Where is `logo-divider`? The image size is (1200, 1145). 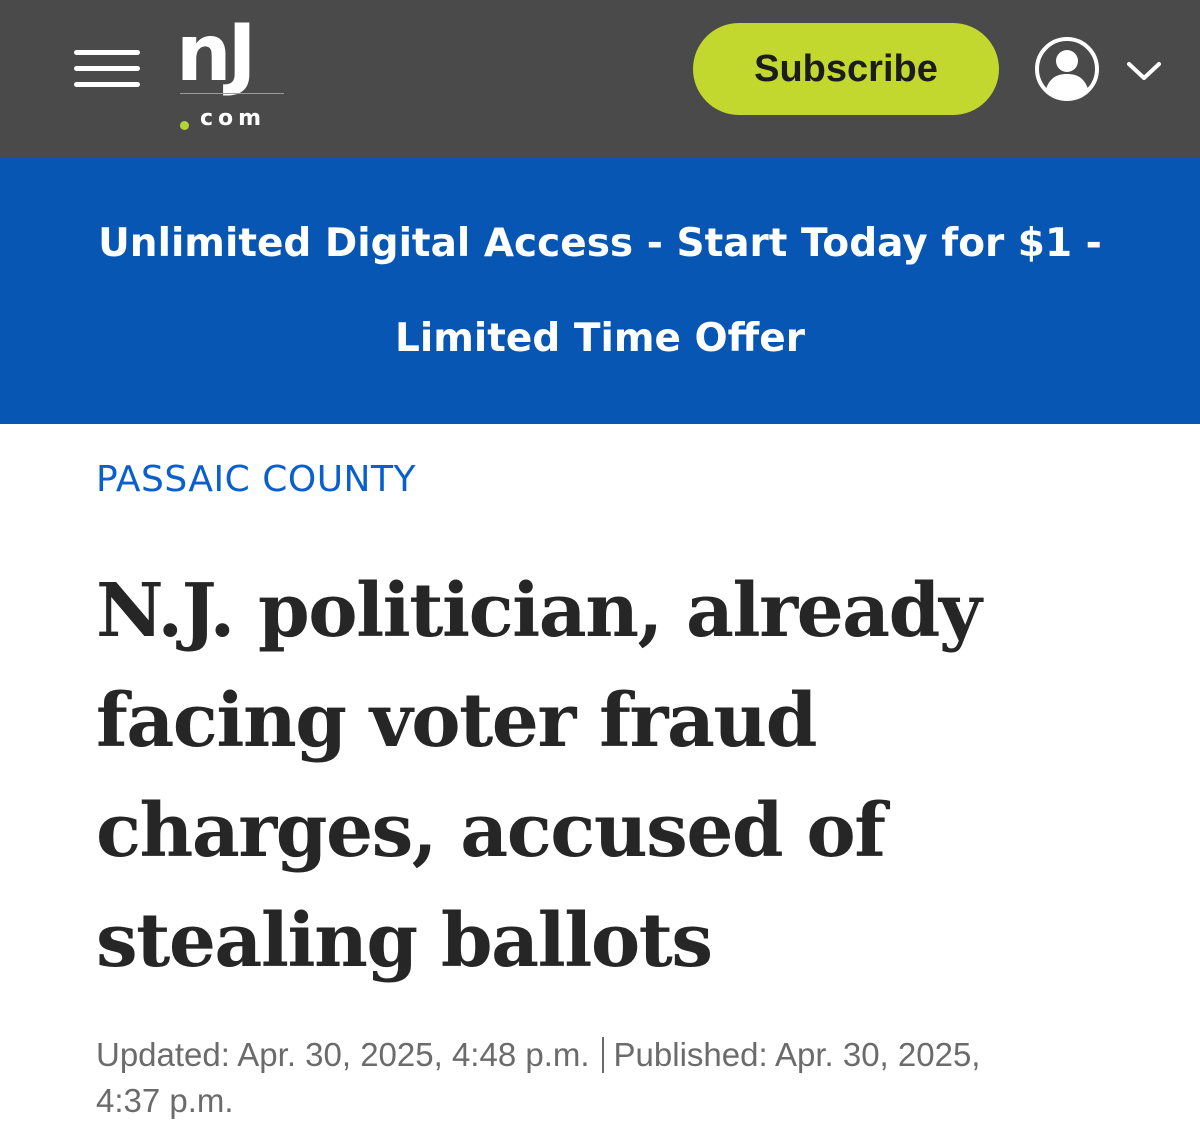 logo-divider is located at coordinates (232, 93).